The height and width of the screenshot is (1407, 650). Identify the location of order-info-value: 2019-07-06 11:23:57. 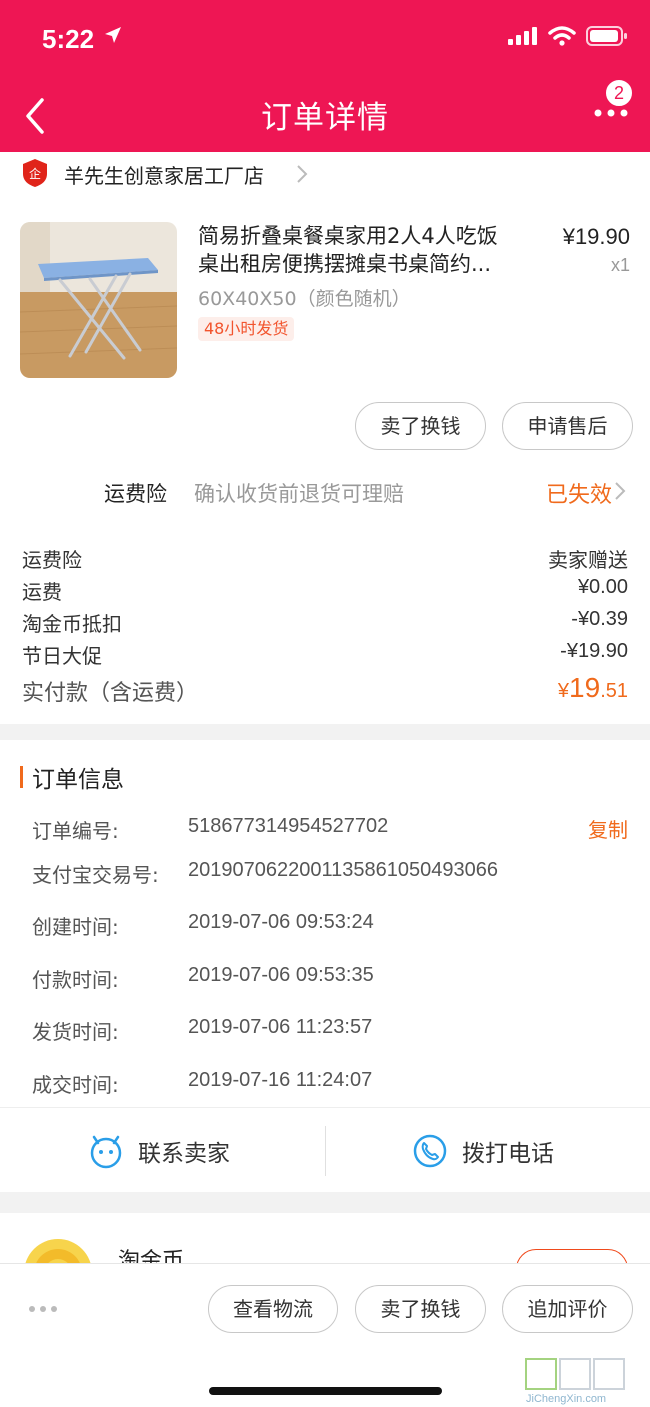
(280, 1027).